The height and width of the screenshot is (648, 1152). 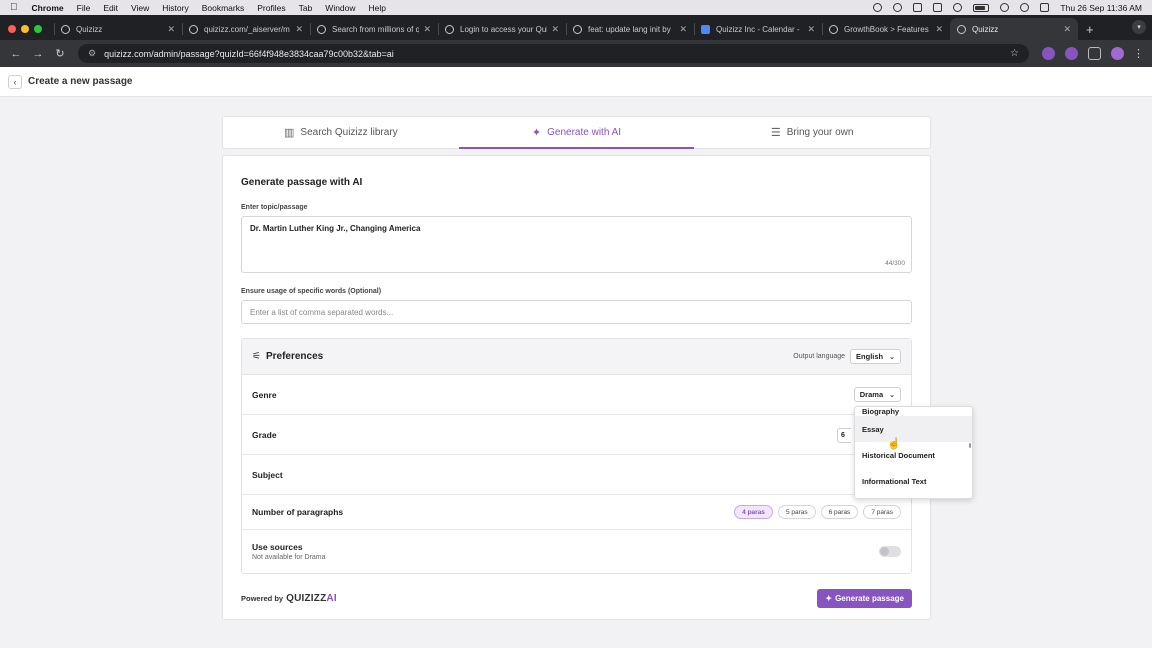 I want to click on sparkle-icon: ✦, so click(x=536, y=133).